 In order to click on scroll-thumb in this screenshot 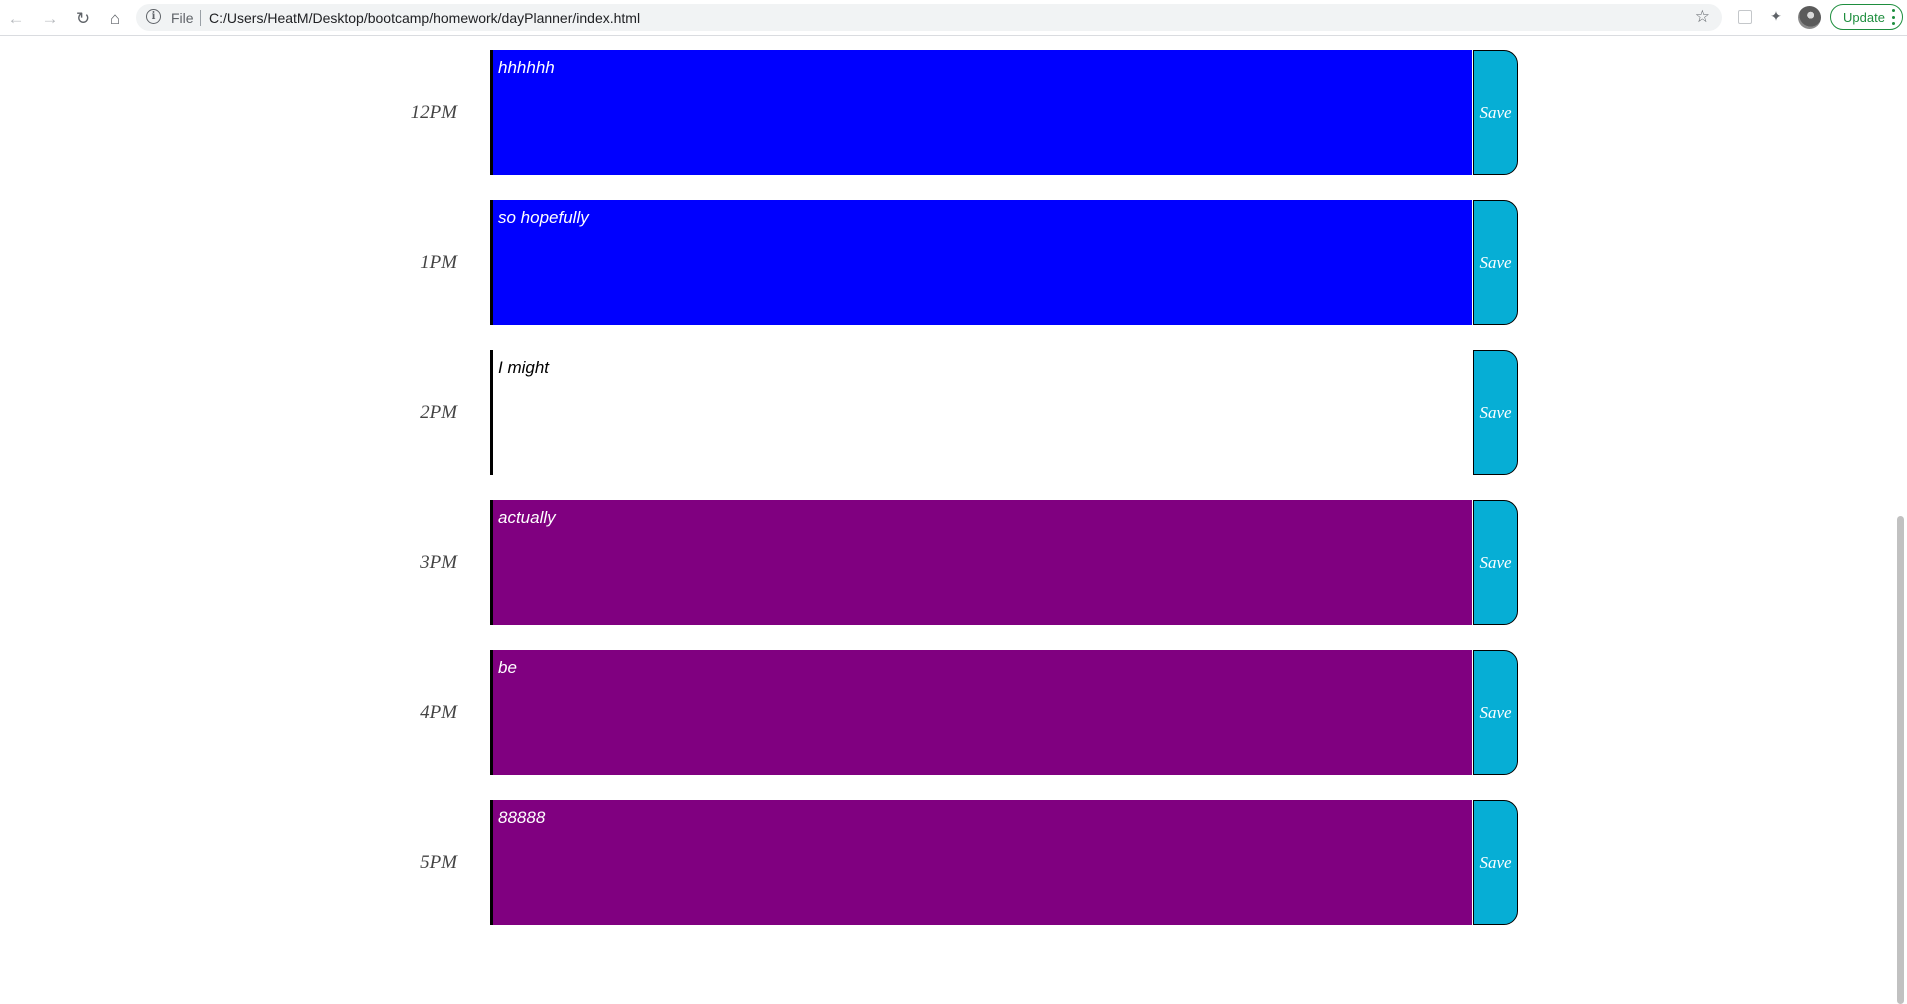, I will do `click(1900, 760)`.